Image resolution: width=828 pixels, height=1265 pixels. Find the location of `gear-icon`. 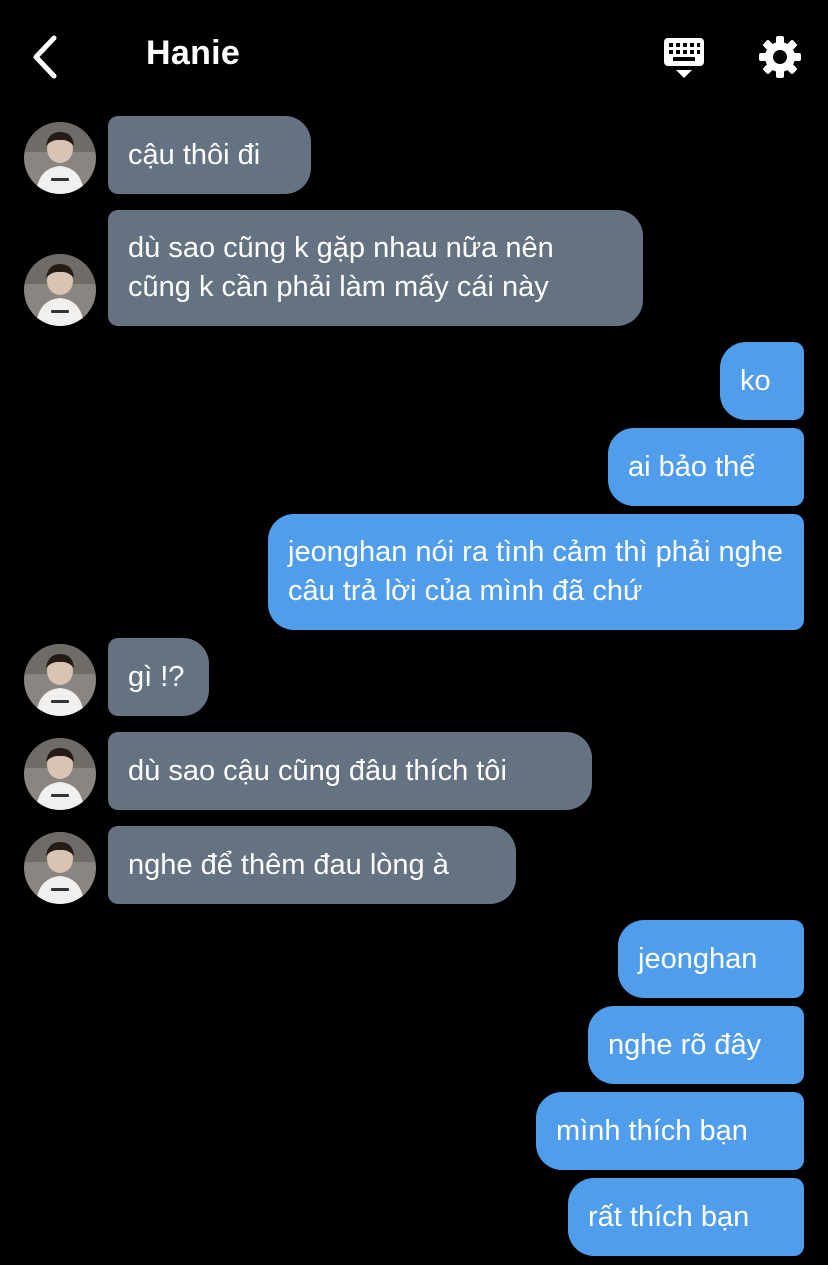

gear-icon is located at coordinates (780, 57).